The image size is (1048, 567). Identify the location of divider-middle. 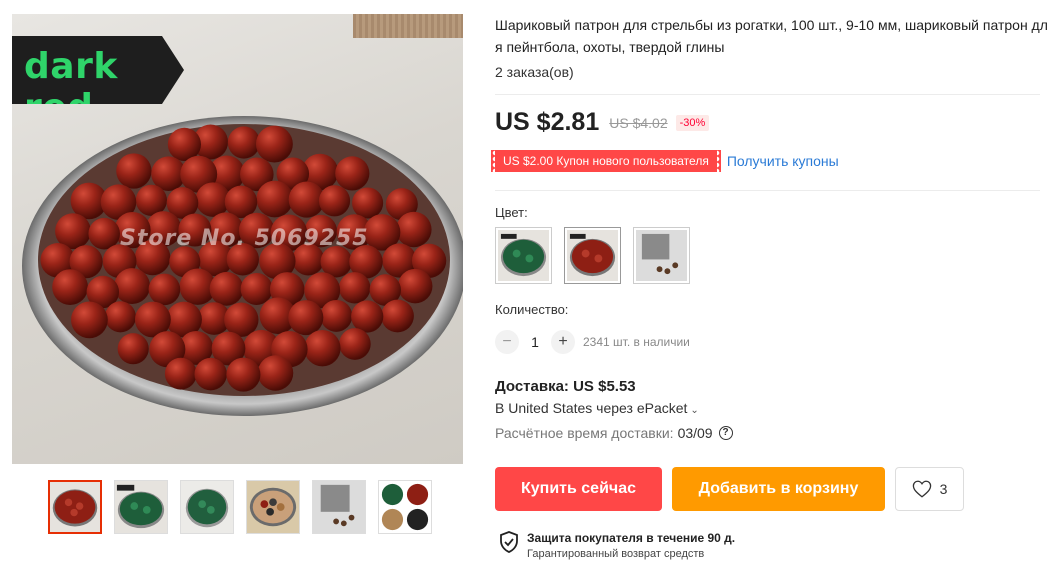
(767, 190).